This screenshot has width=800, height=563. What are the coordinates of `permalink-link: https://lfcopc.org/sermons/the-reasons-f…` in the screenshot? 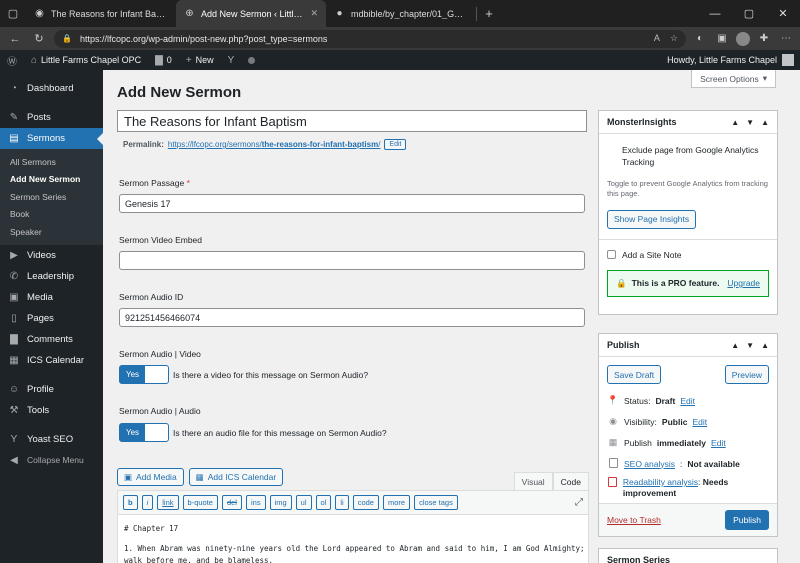 It's located at (274, 144).